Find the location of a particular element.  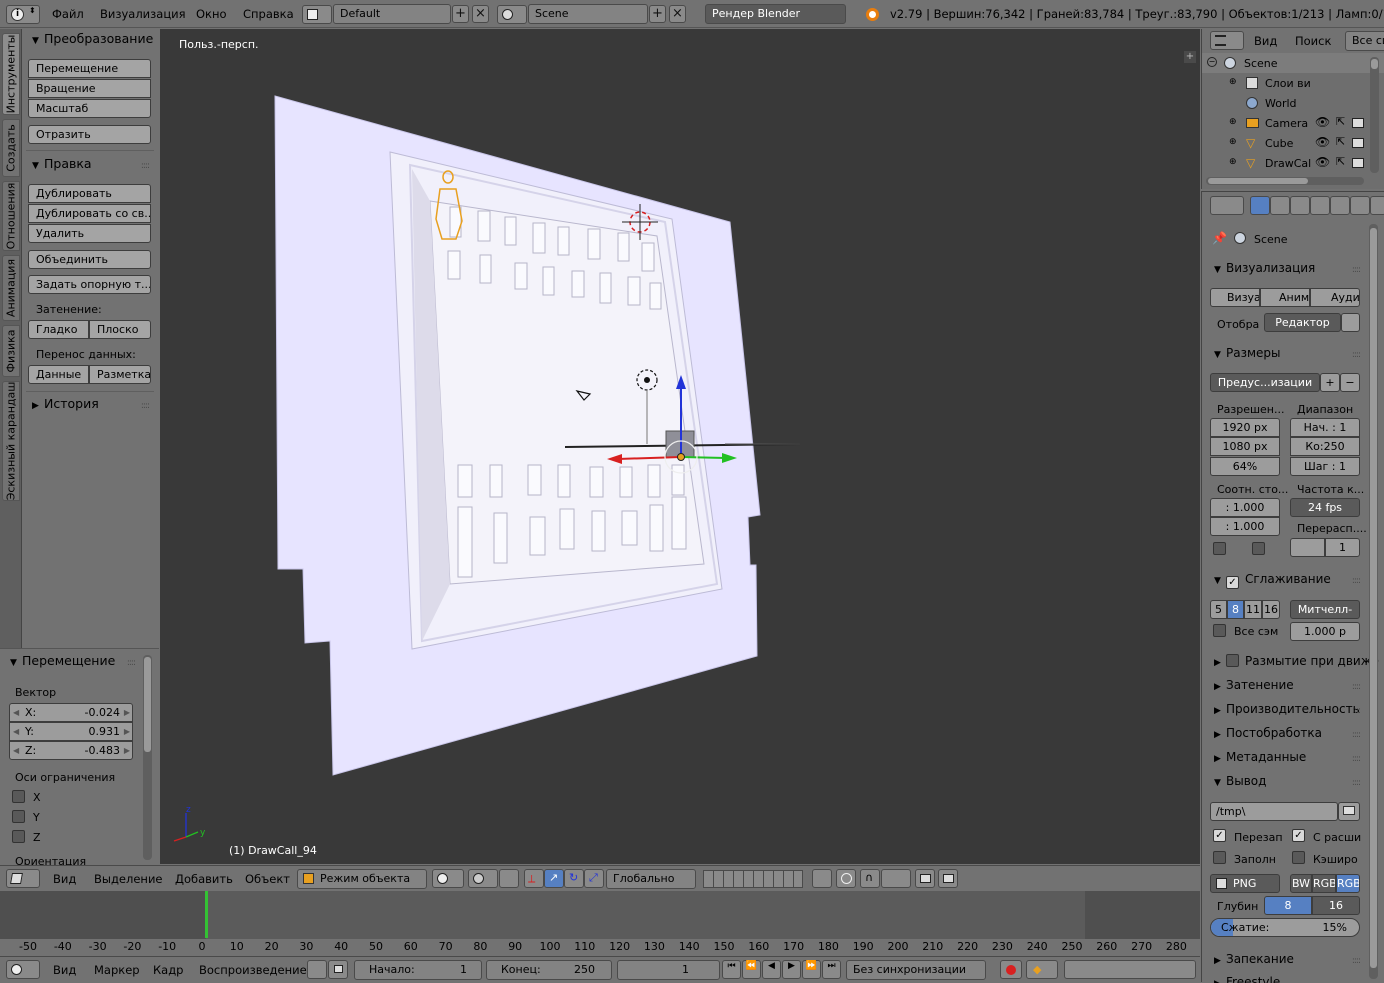

dimensions-panel-header: ▼ Размеры is located at coordinates (1247, 353).